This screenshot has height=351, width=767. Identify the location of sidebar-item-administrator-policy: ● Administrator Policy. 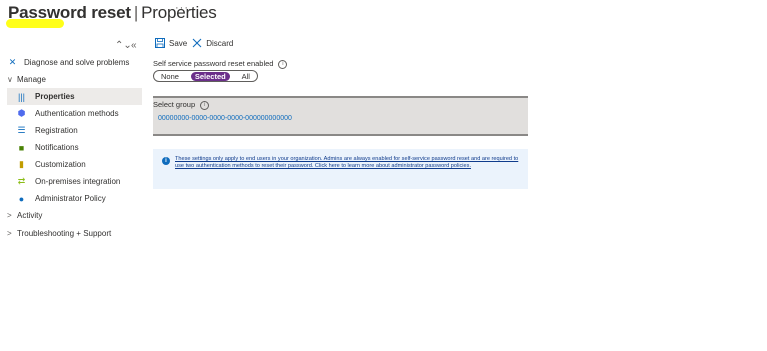
(61, 198).